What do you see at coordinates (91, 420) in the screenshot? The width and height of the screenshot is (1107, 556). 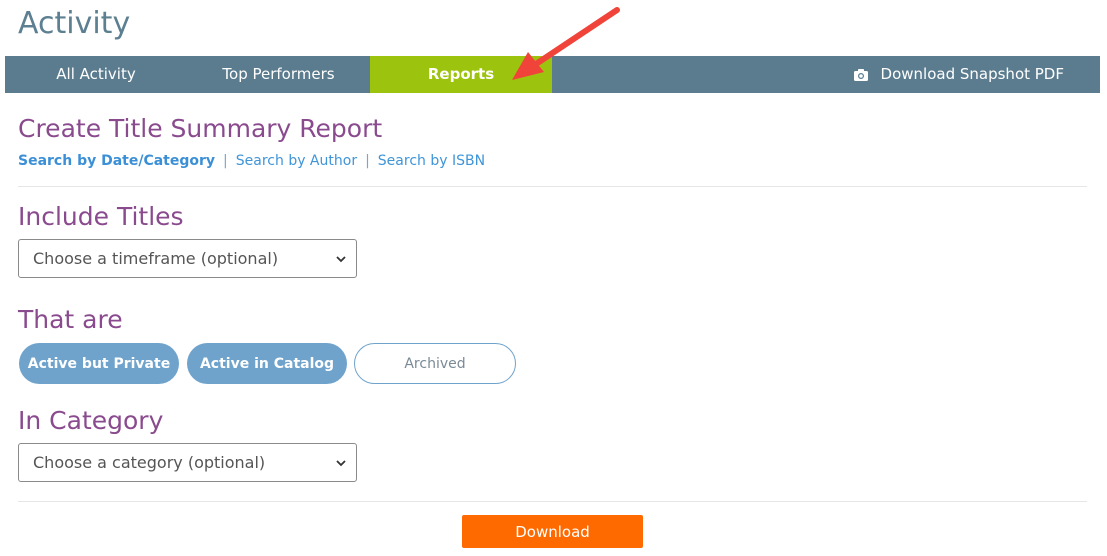 I see `in-category-heading: In Category` at bounding box center [91, 420].